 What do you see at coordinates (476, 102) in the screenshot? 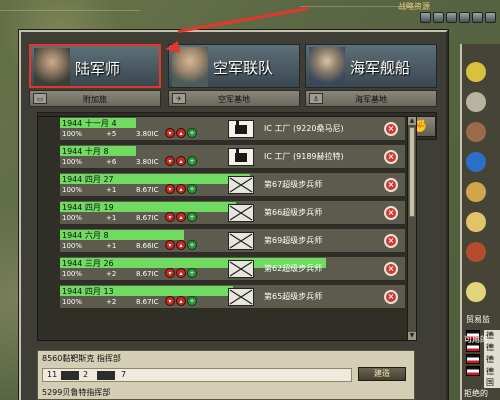
I see `metal-icon` at bounding box center [476, 102].